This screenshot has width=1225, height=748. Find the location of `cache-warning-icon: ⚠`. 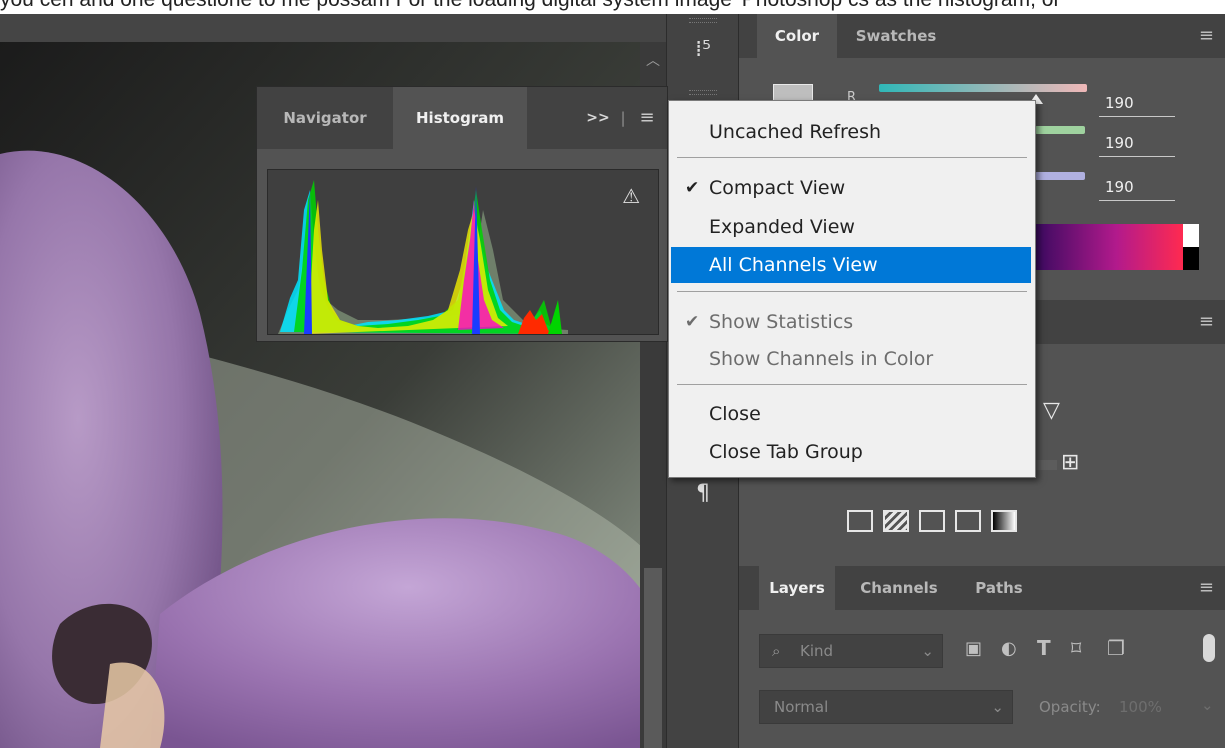

cache-warning-icon: ⚠ is located at coordinates (631, 196).